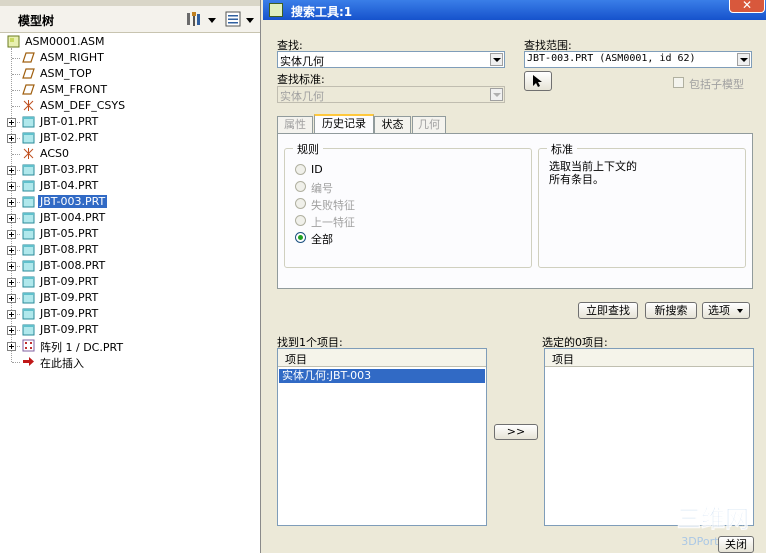 This screenshot has width=766, height=553. I want to click on tree-row: JBT-008.PRT, so click(129, 266).